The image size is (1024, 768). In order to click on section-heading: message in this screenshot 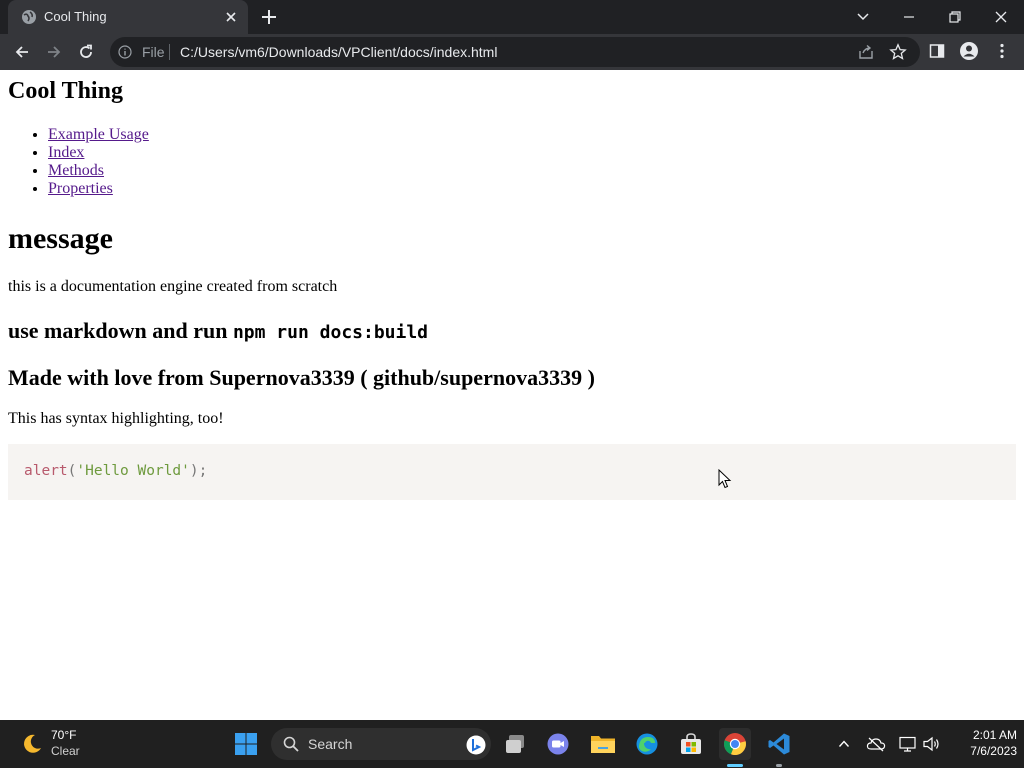, I will do `click(60, 238)`.